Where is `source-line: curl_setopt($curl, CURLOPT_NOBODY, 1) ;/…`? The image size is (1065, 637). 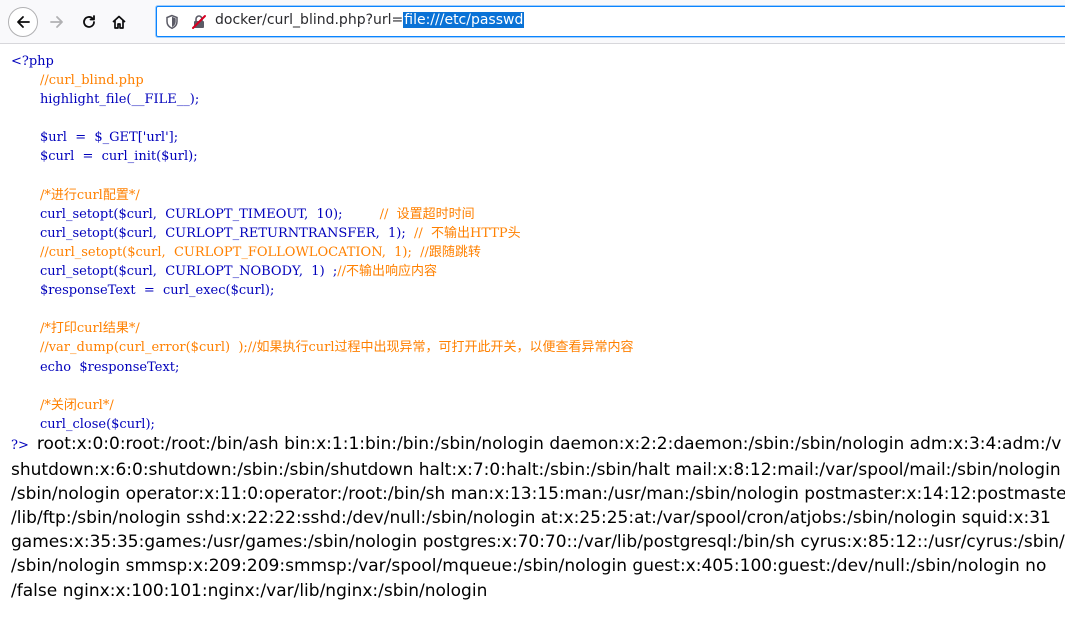 source-line: curl_setopt($curl, CURLOPT_NOBODY, 1) ;/… is located at coordinates (322, 271).